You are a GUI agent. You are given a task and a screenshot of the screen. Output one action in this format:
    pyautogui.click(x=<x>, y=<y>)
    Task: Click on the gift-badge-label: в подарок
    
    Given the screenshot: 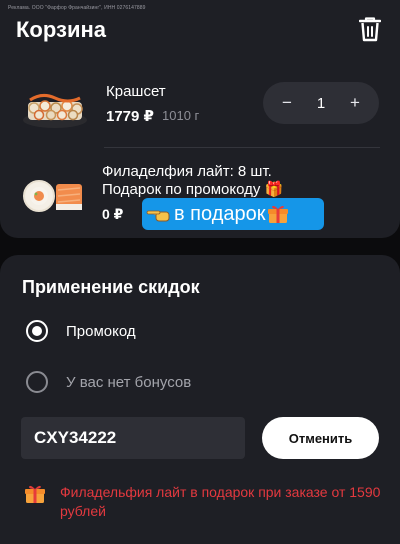 What is the action you would take?
    pyautogui.click(x=220, y=213)
    